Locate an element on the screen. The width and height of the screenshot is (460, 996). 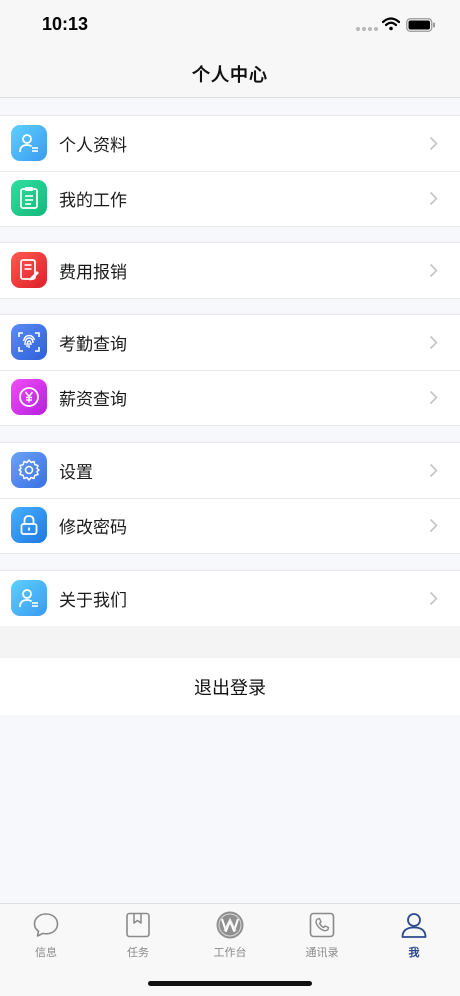
tab-workbench: 工作台 is located at coordinates (230, 939).